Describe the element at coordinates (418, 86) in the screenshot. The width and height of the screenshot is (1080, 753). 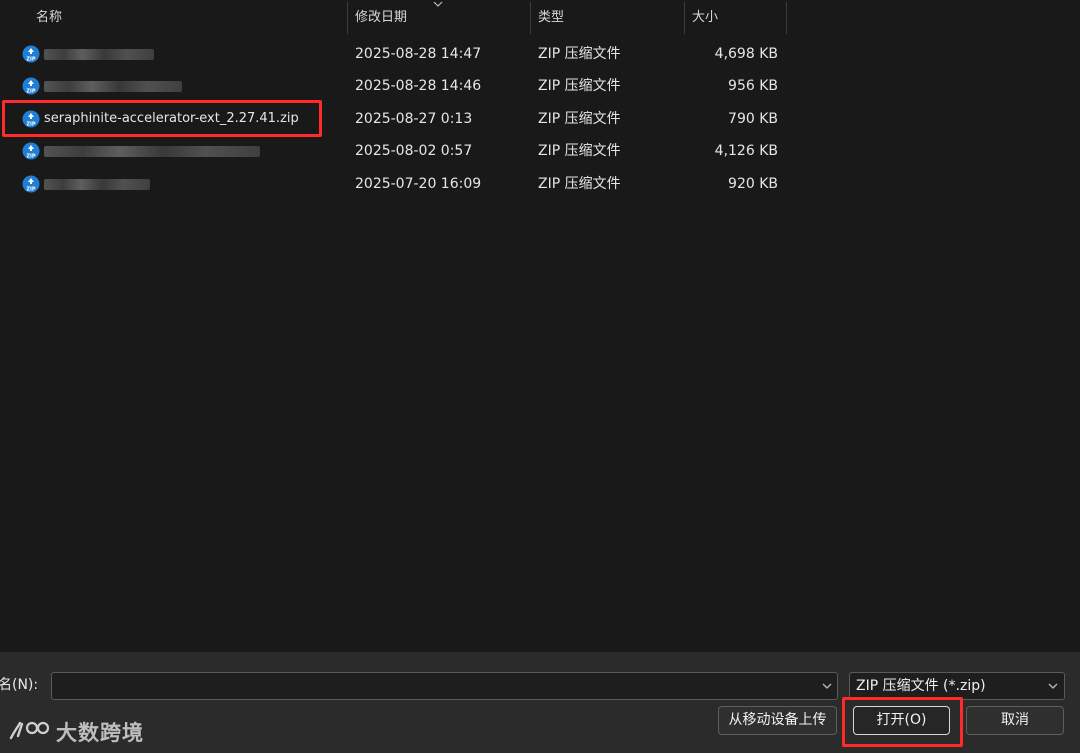
I see `file-date: 2025-08-28 14:46` at that location.